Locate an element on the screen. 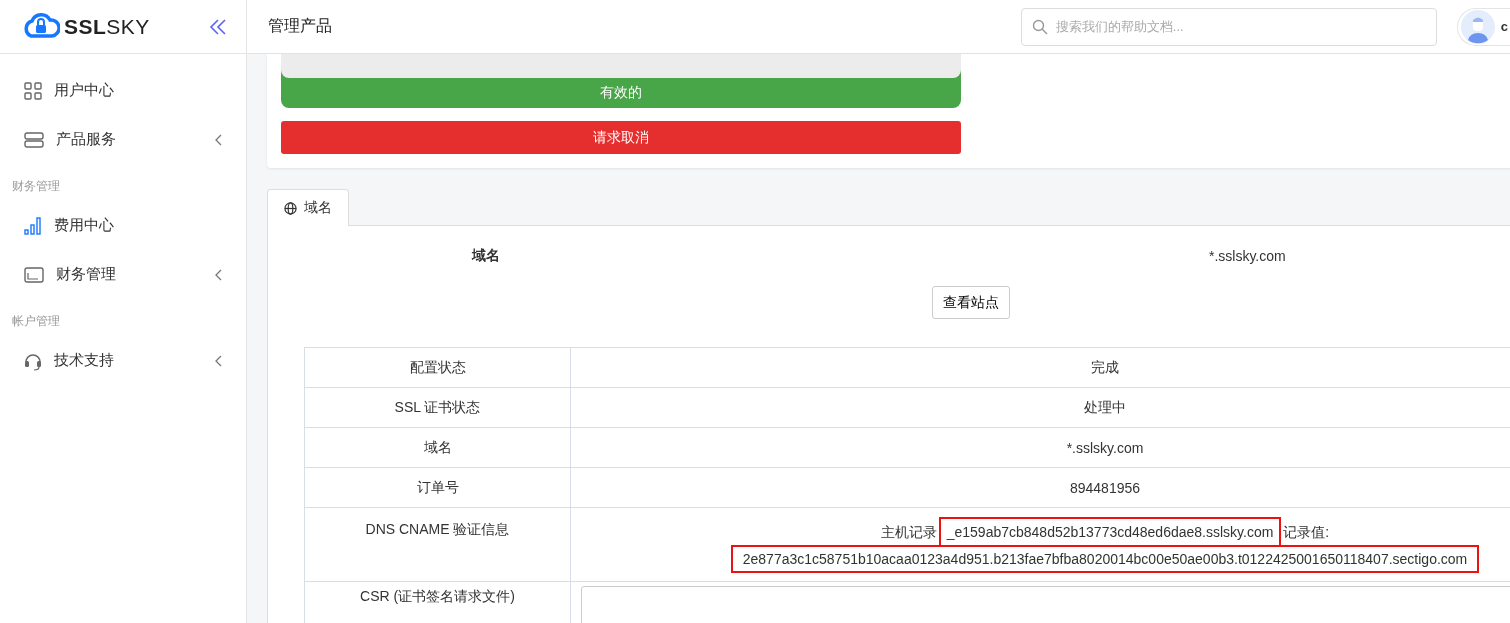  collapse-icon is located at coordinates (218, 26).